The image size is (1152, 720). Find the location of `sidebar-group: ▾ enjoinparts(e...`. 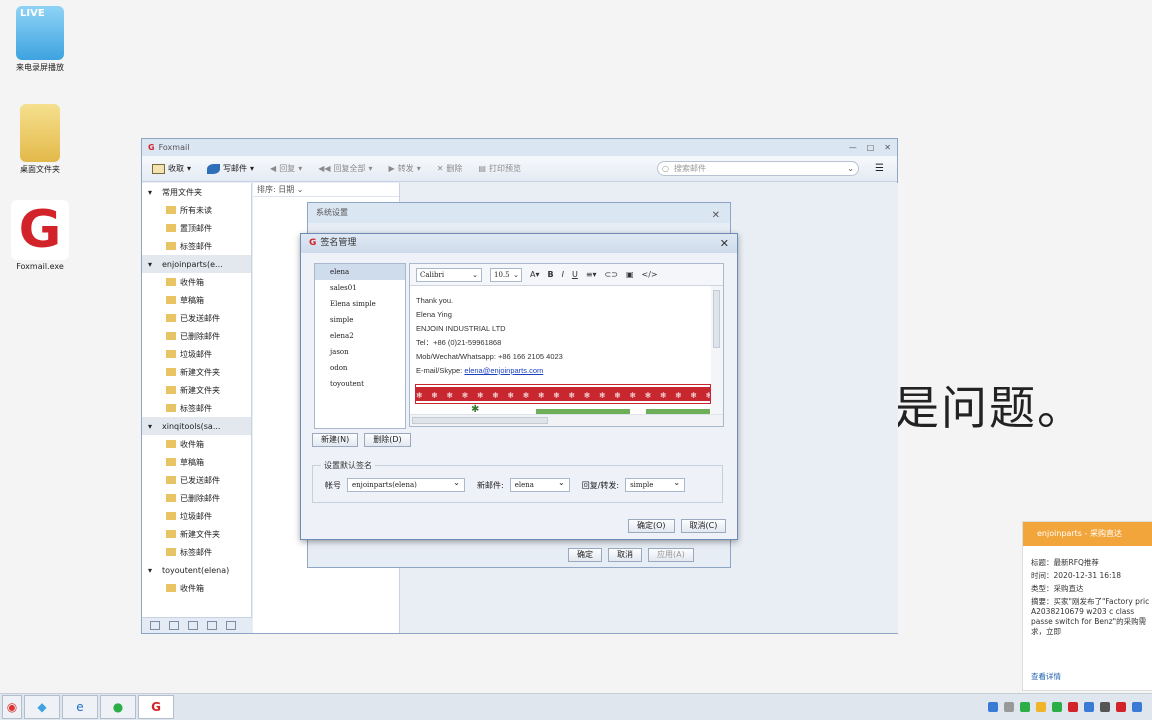

sidebar-group: ▾ enjoinparts(e... is located at coordinates (196, 264).